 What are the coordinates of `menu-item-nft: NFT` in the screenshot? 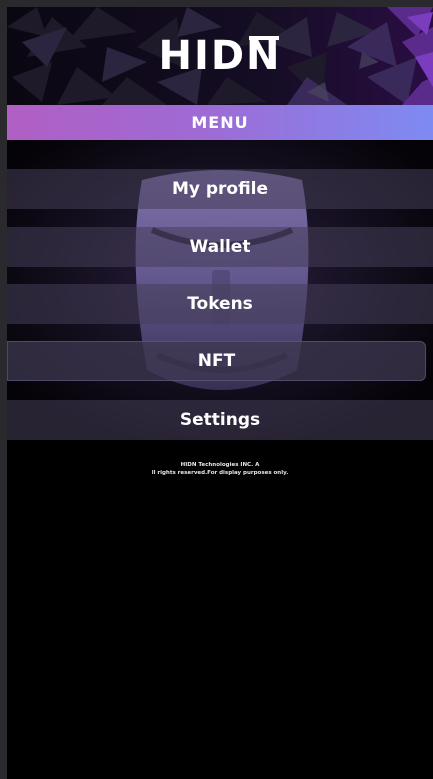 It's located at (216, 361).